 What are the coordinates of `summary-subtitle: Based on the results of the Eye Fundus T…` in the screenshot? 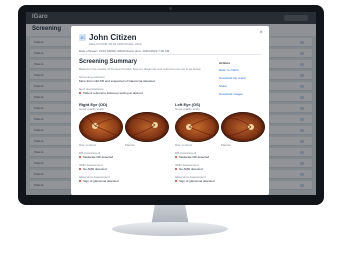 It's located at (140, 69).